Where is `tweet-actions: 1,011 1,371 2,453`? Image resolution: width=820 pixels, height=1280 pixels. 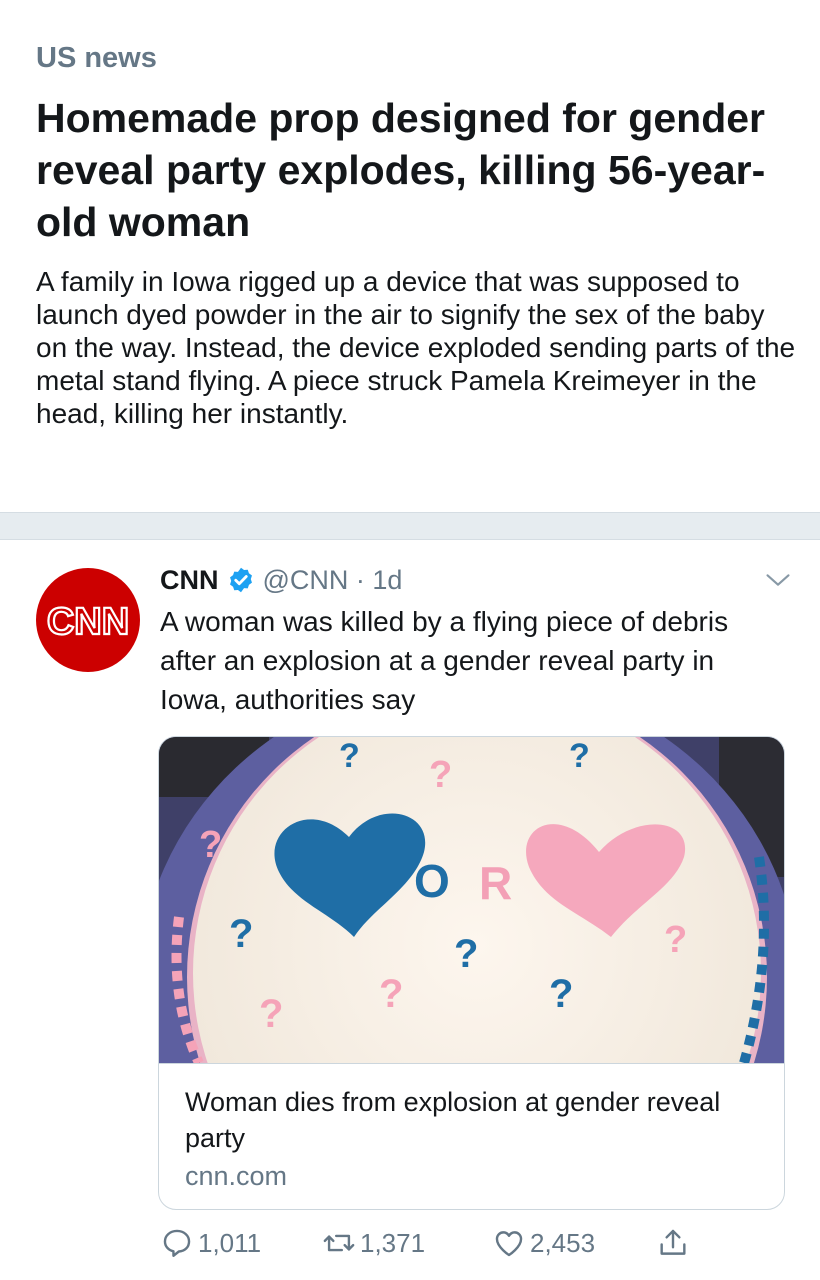
tweet-actions: 1,011 1,371 2,453 is located at coordinates (440, 1245).